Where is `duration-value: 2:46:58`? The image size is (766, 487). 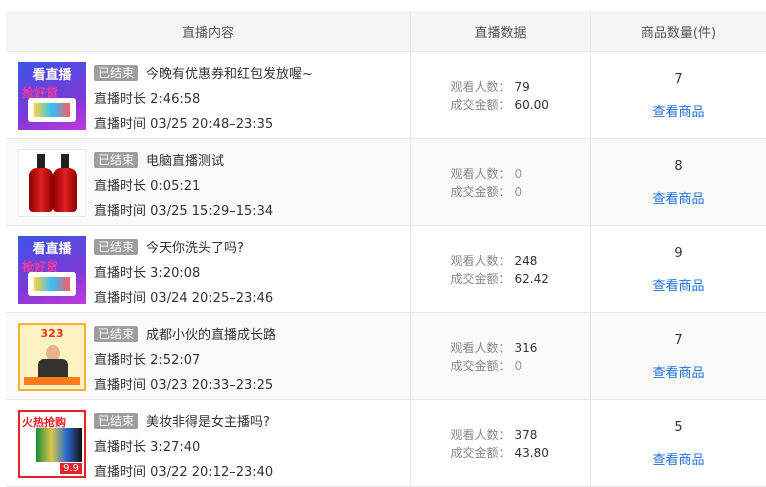 duration-value: 2:46:58 is located at coordinates (175, 99).